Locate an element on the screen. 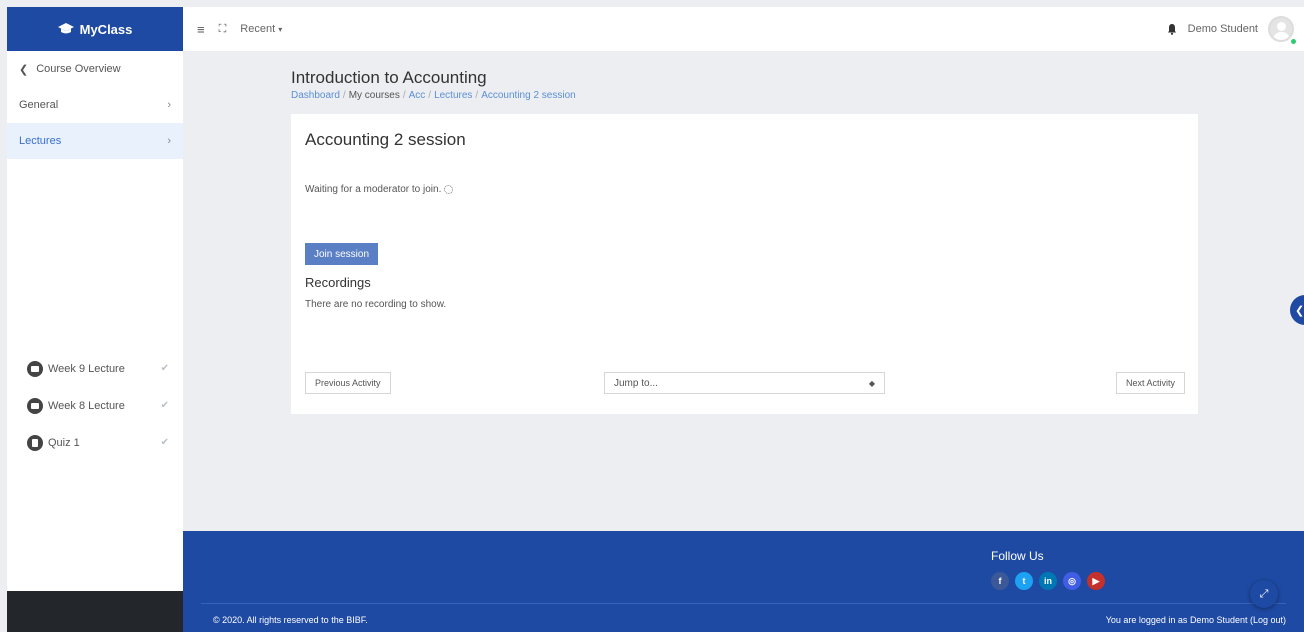 Image resolution: width=1304 pixels, height=632 pixels. user-name: Demo Student is located at coordinates (1223, 29).